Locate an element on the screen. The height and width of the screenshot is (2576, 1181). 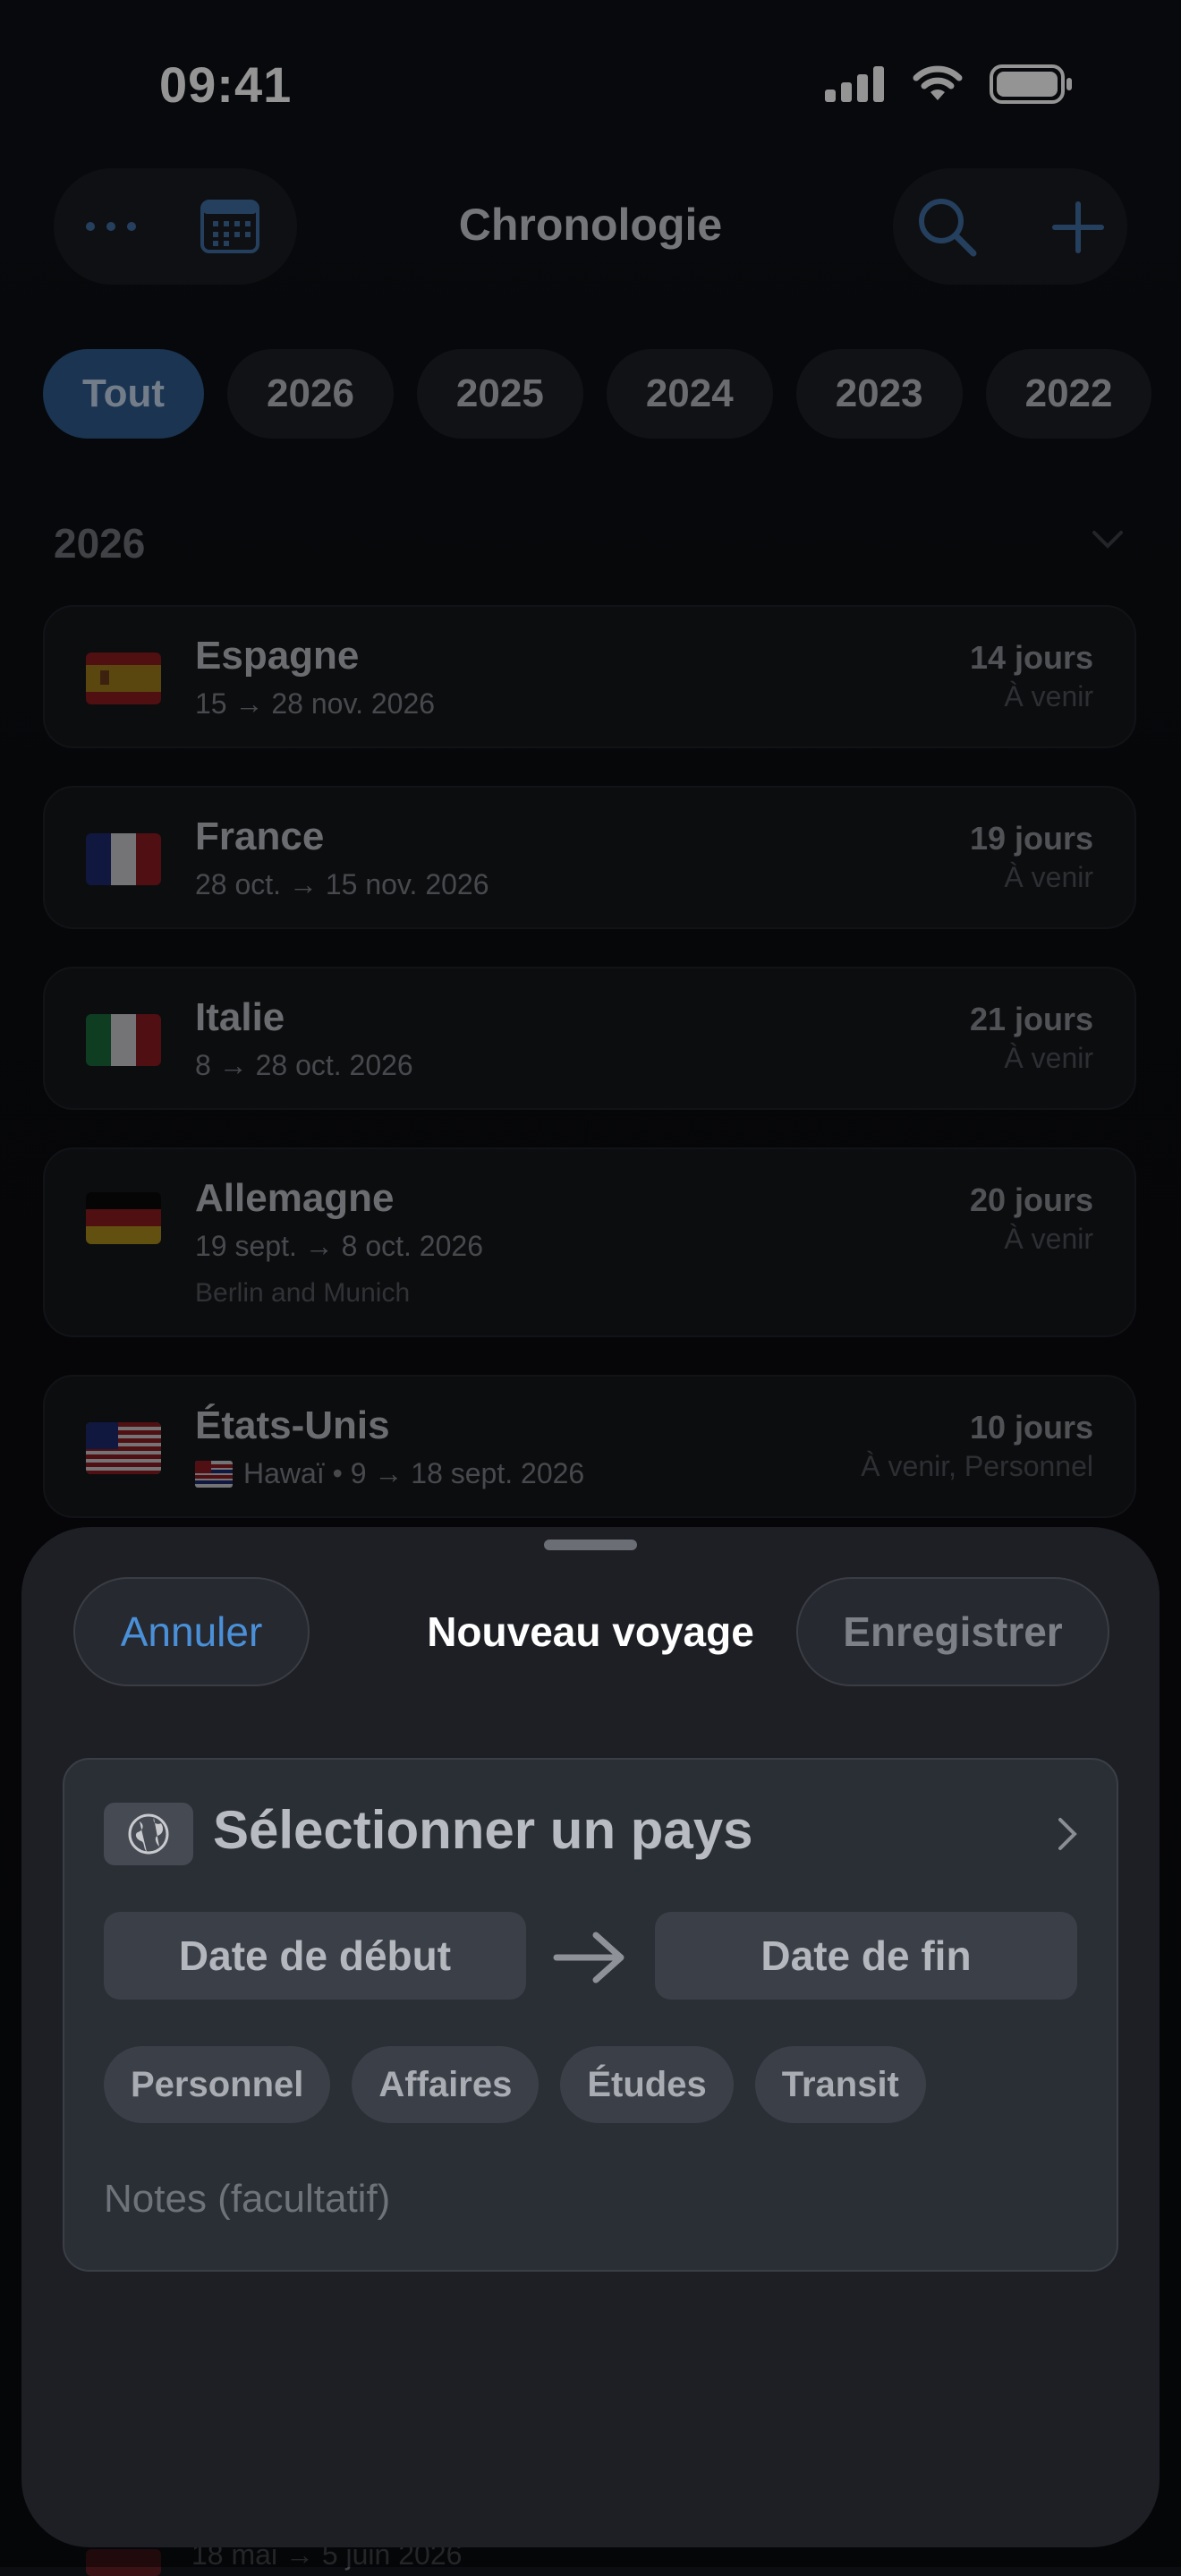
chevron-down-icon is located at coordinates (1107, 540).